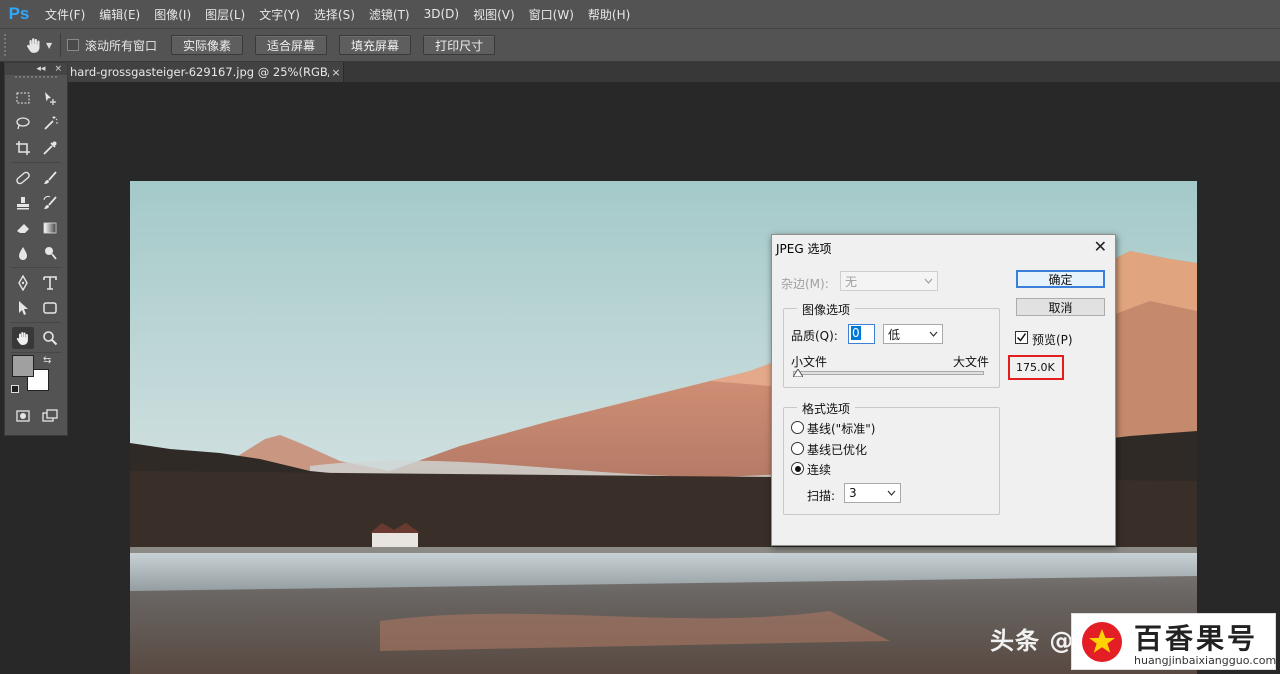 The height and width of the screenshot is (674, 1280). What do you see at coordinates (121, 45) in the screenshot?
I see `scroll-all-windows-label: 滚动所有窗口` at bounding box center [121, 45].